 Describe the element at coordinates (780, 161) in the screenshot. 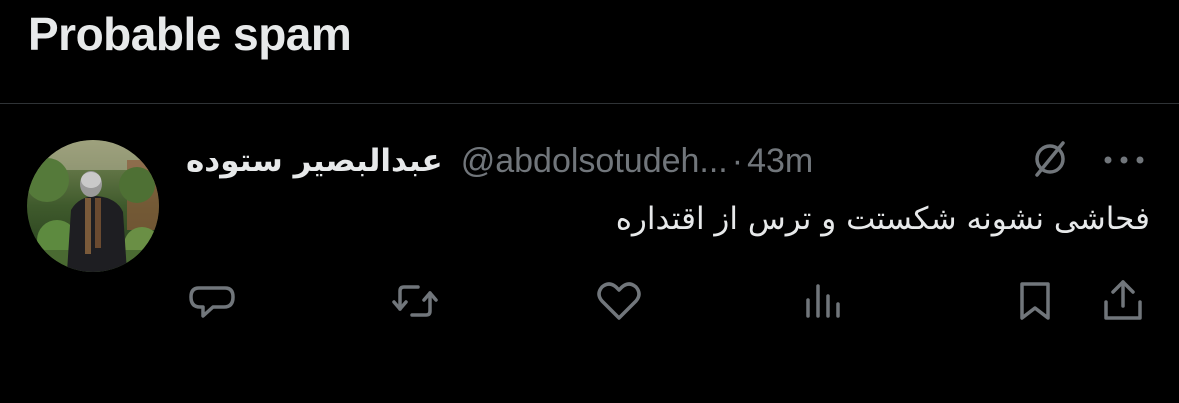

I see `timestamp: 43m` at that location.